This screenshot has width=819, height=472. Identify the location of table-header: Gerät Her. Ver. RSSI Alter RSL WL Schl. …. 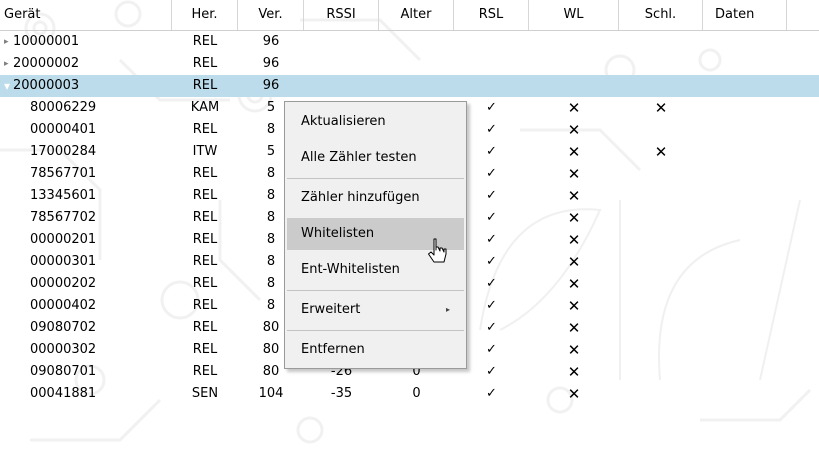
(409, 15).